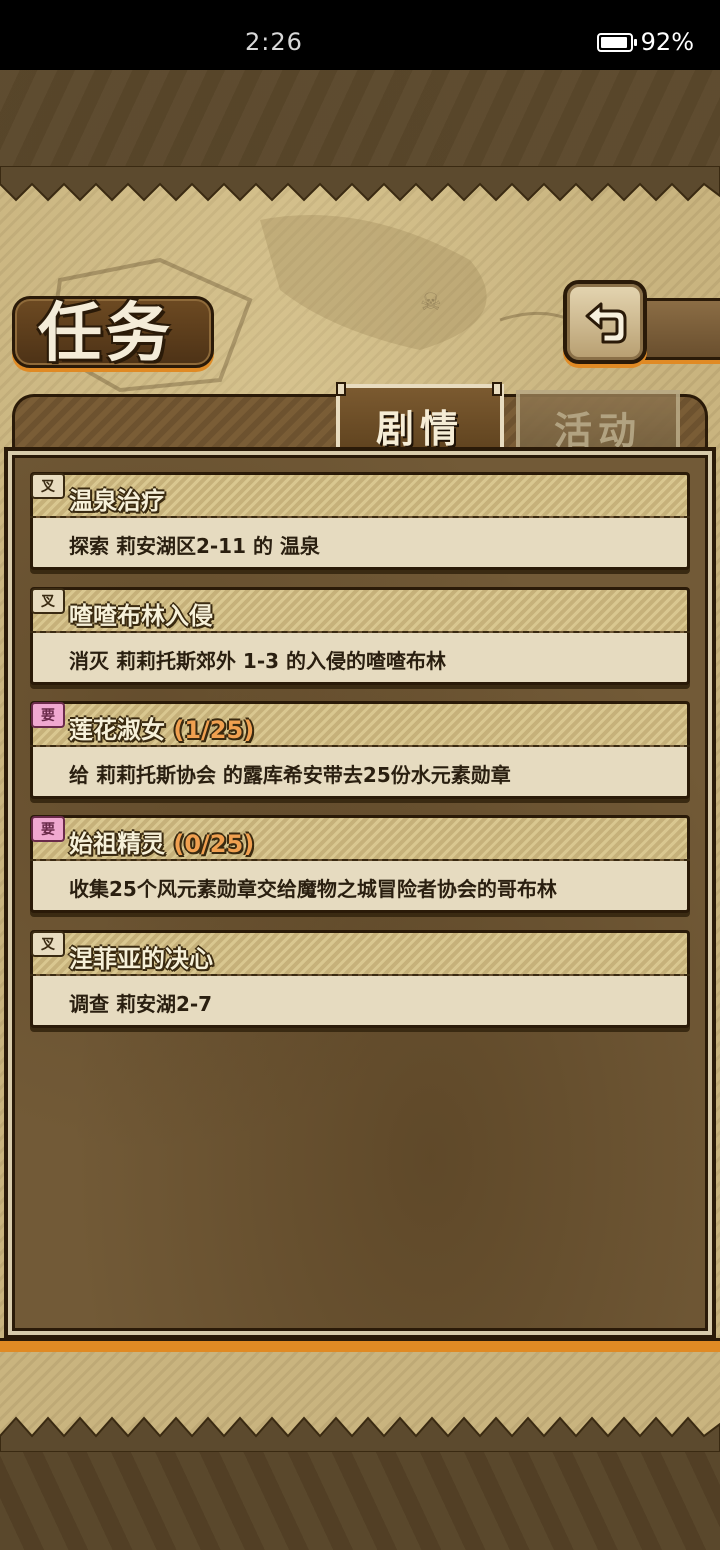  Describe the element at coordinates (360, 1345) in the screenshot. I see `panel-bottom-edge` at that location.